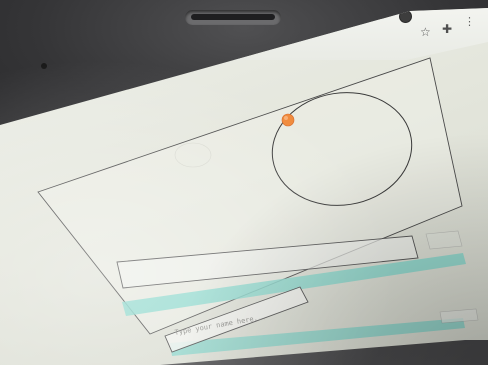  Describe the element at coordinates (233, 17) in the screenshot. I see `webcam-notch` at that location.